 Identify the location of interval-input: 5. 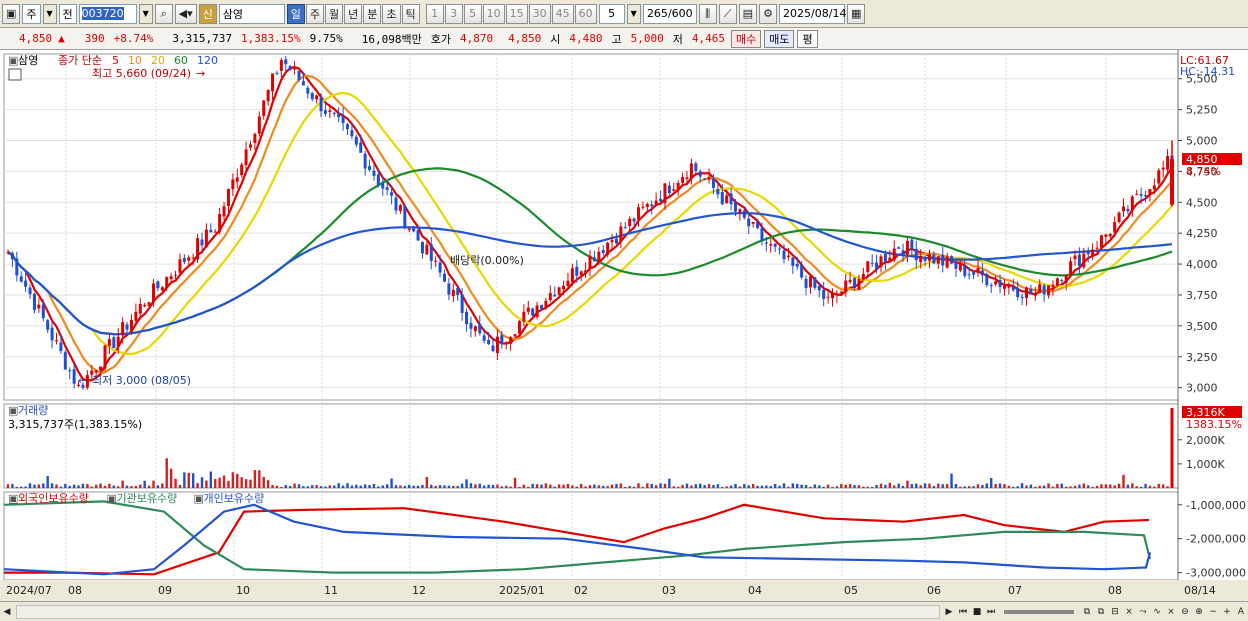
(611, 13).